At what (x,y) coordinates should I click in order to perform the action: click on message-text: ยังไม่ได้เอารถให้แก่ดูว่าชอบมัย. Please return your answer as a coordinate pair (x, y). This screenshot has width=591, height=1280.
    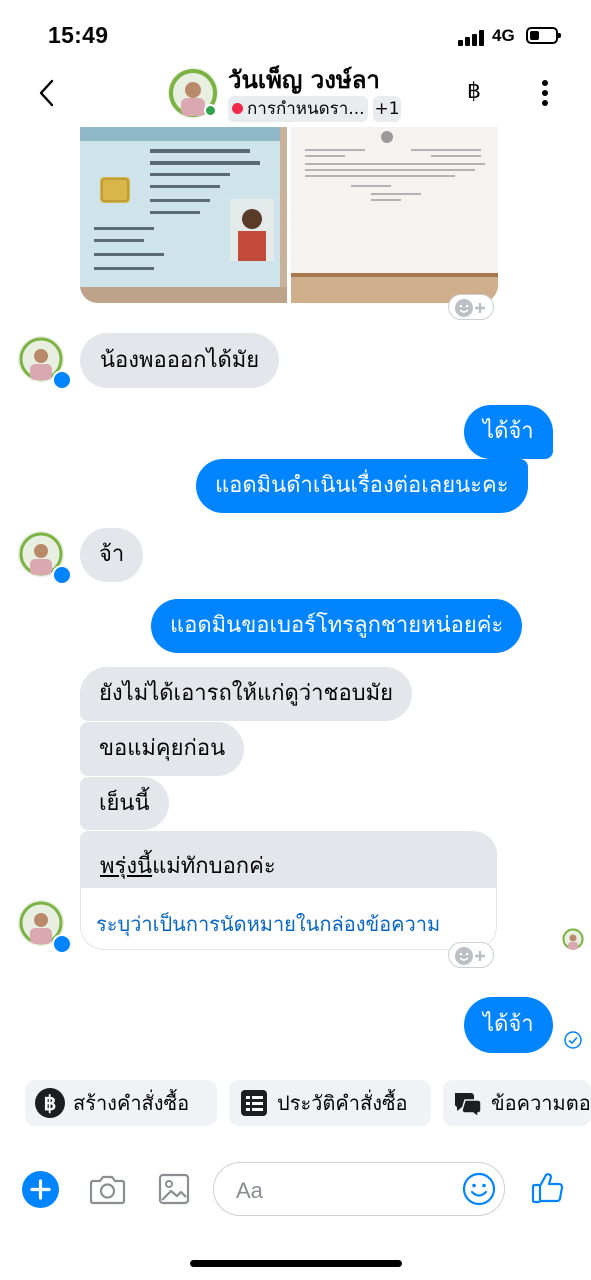
    Looking at the image, I should click on (246, 693).